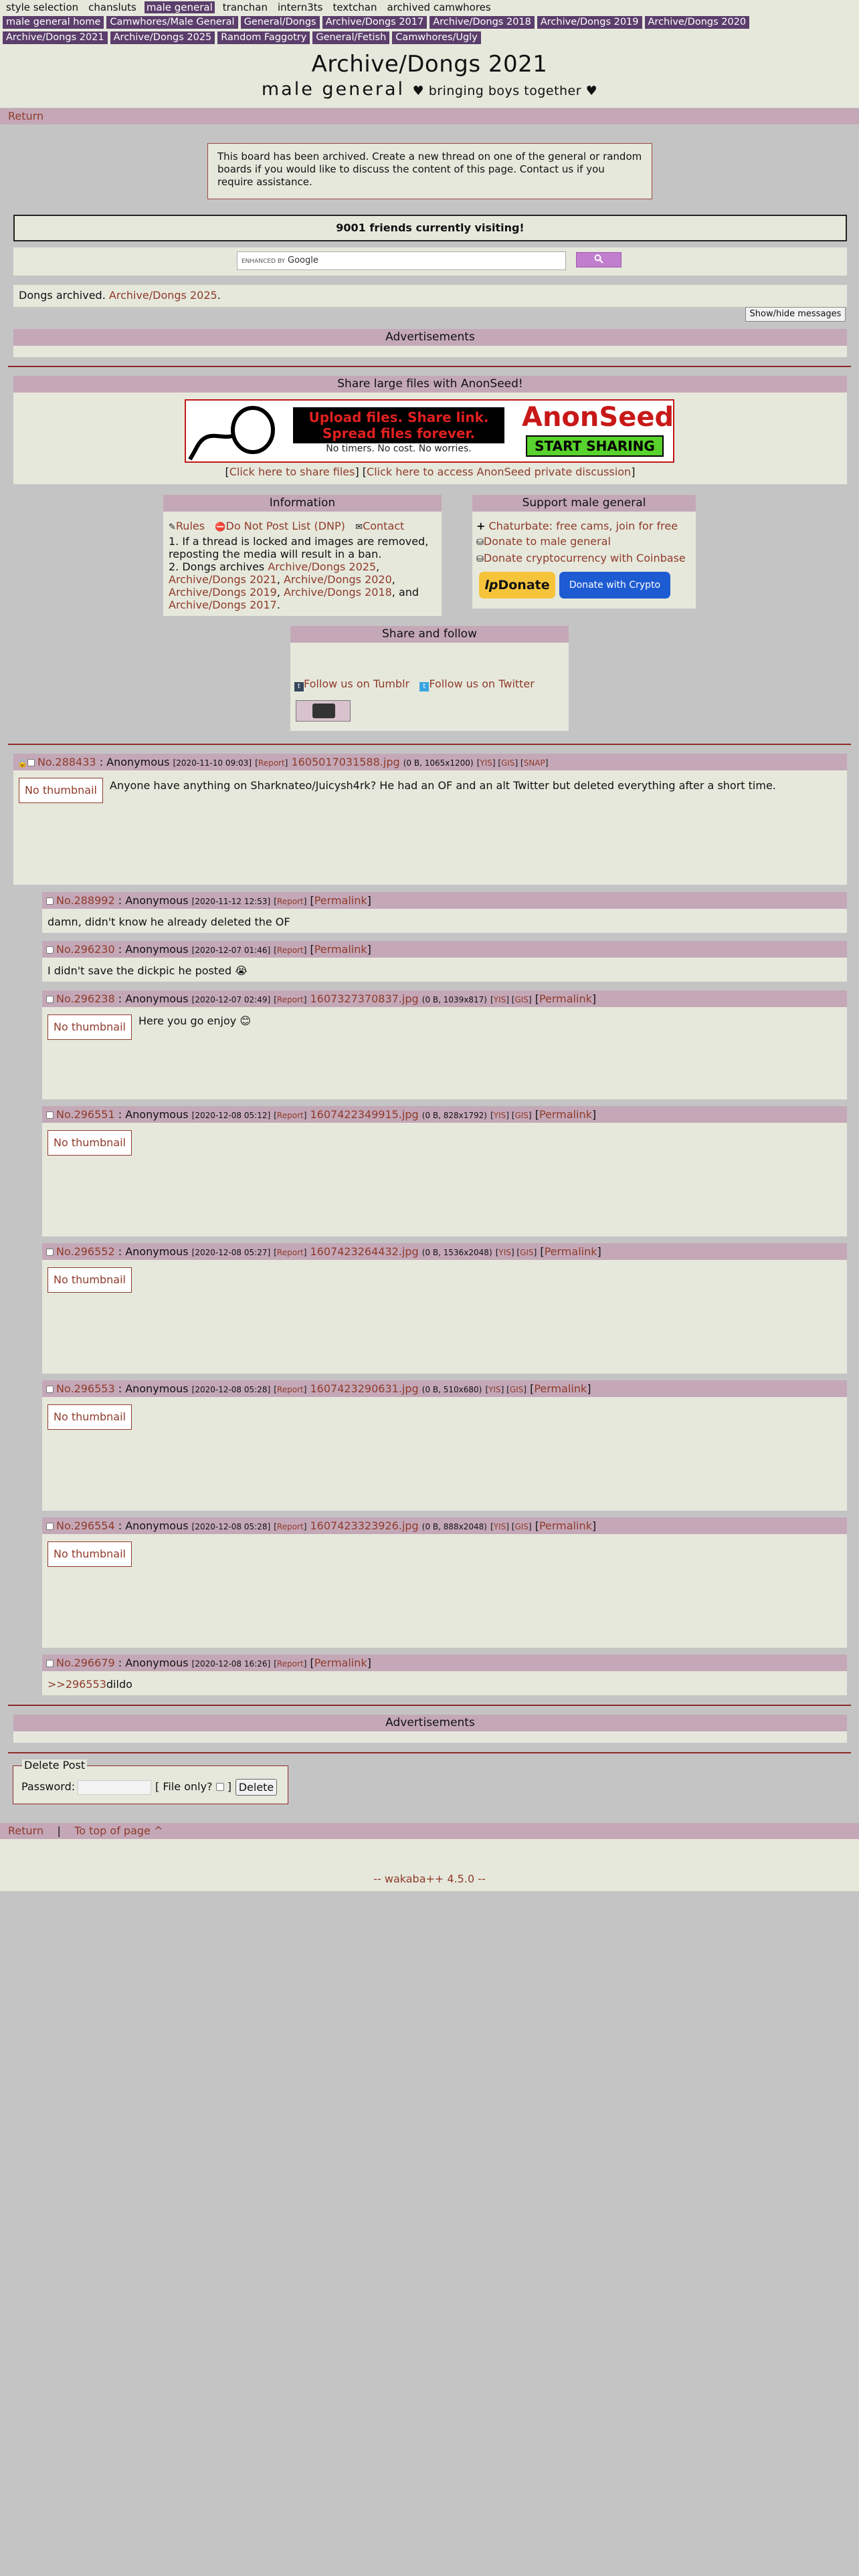 This screenshot has height=2576, width=859. Describe the element at coordinates (66, 762) in the screenshot. I see `op-post-number: No.288433` at that location.